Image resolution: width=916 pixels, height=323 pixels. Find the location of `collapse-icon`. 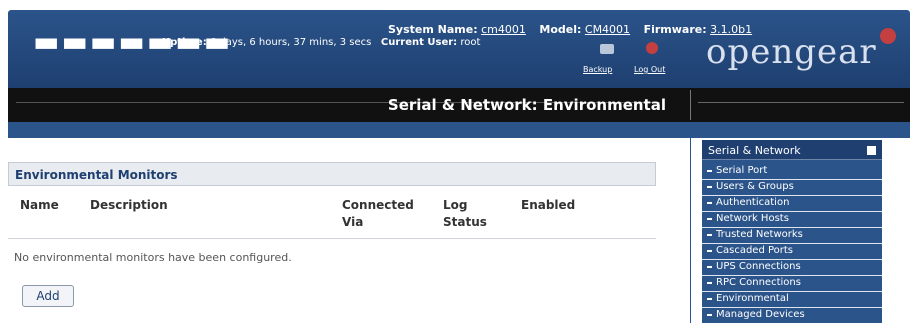

collapse-icon is located at coordinates (871, 150).